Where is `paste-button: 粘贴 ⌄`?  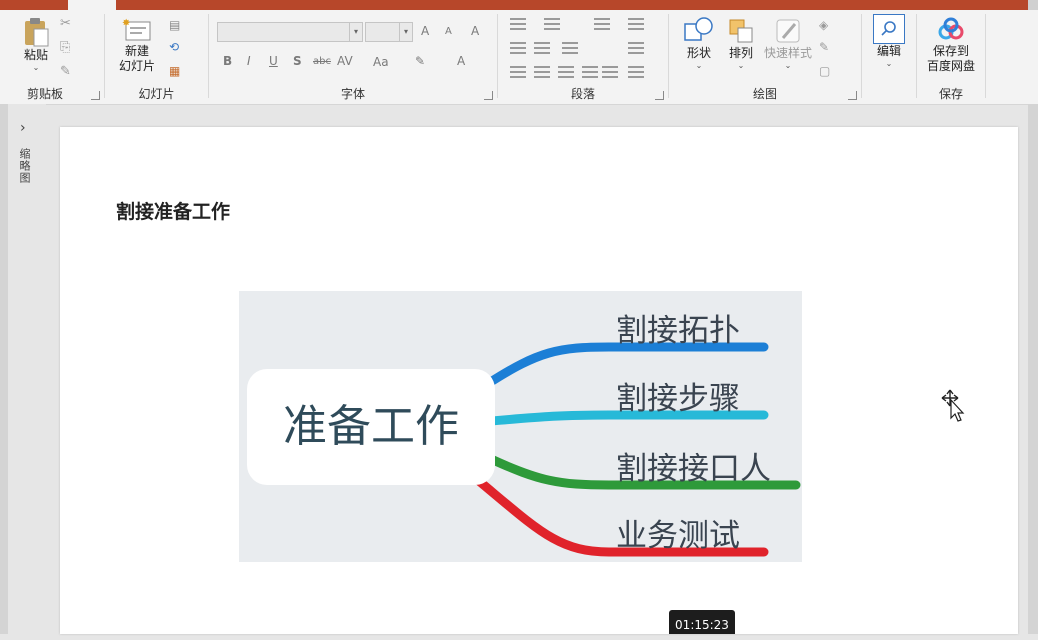 paste-button: 粘贴 ⌄ is located at coordinates (36, 44).